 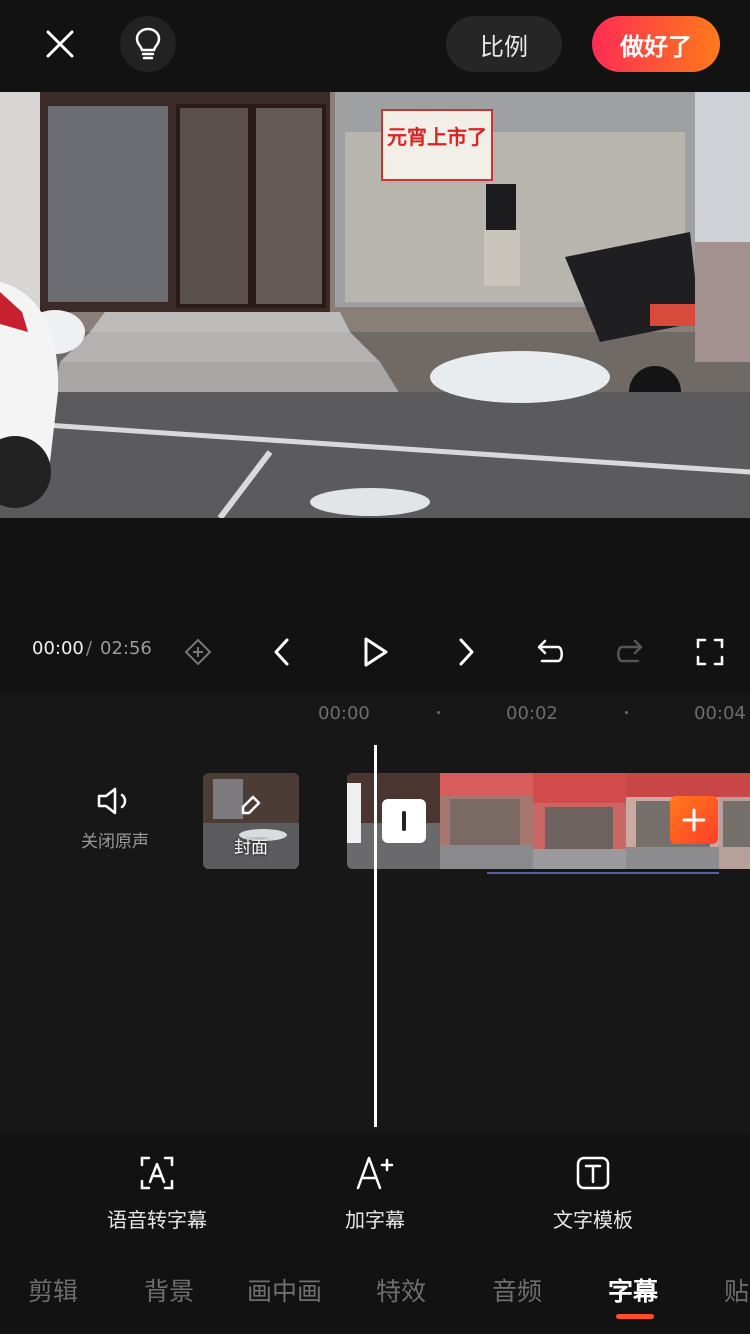 What do you see at coordinates (126, 648) in the screenshot?
I see `total-time: 02:56` at bounding box center [126, 648].